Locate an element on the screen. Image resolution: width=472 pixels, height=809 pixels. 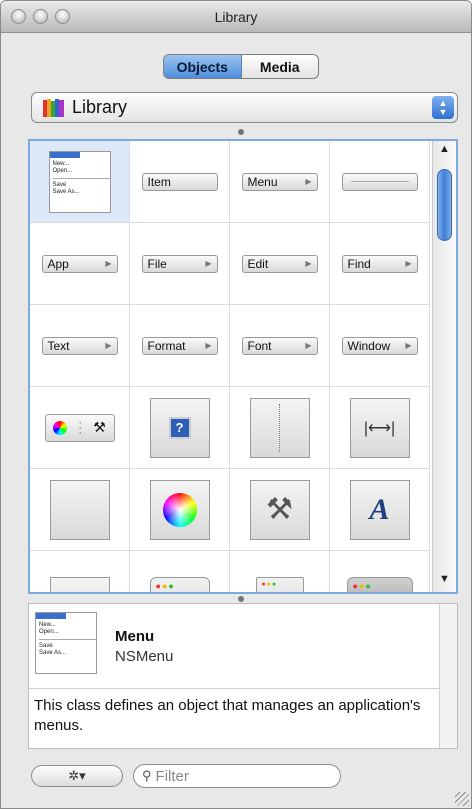
font-menu-object: Font ▶ is located at coordinates (279, 345).